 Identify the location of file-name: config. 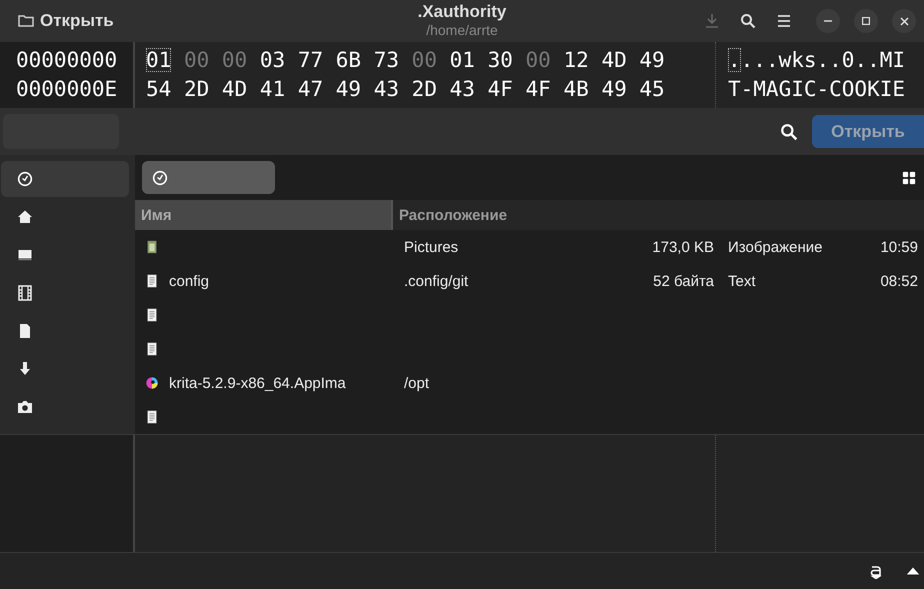
(189, 281).